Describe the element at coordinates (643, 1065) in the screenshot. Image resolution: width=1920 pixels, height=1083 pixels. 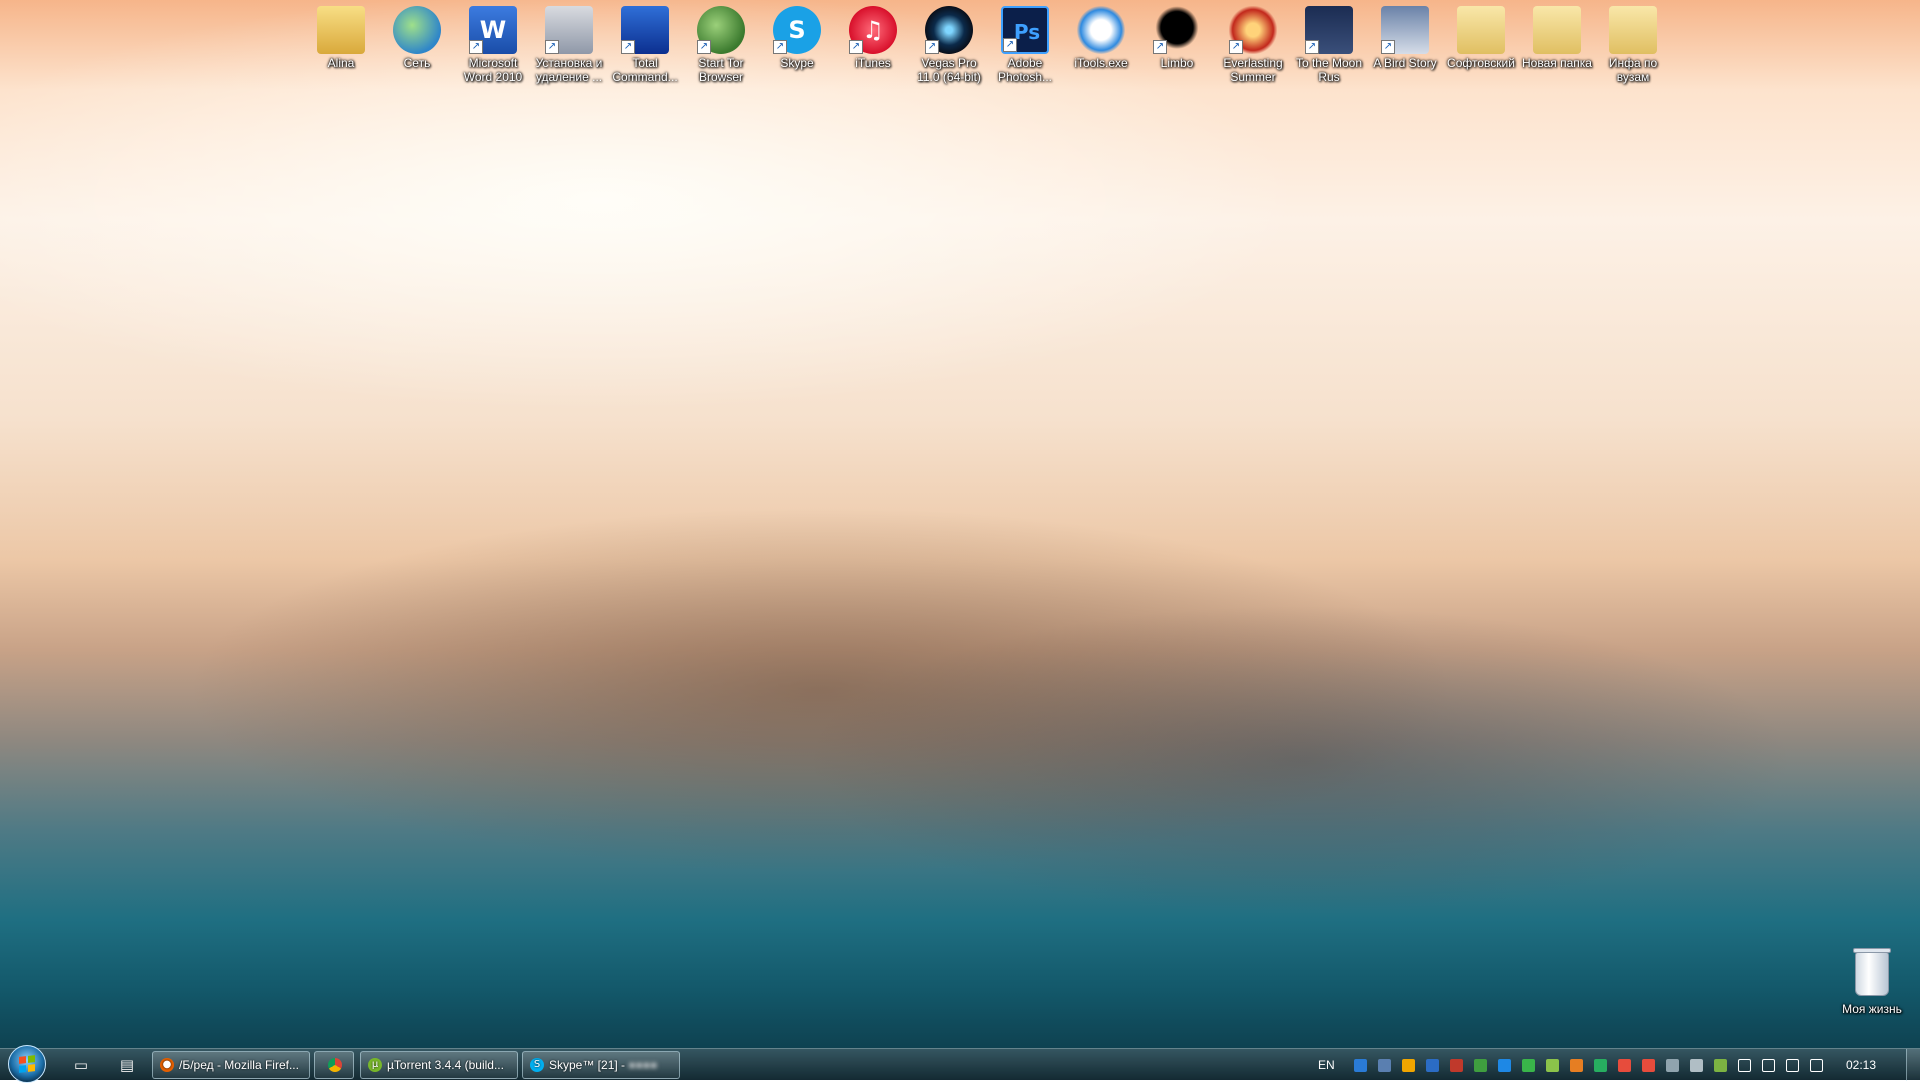
I see `blurred-contact-name: ■■■■` at that location.